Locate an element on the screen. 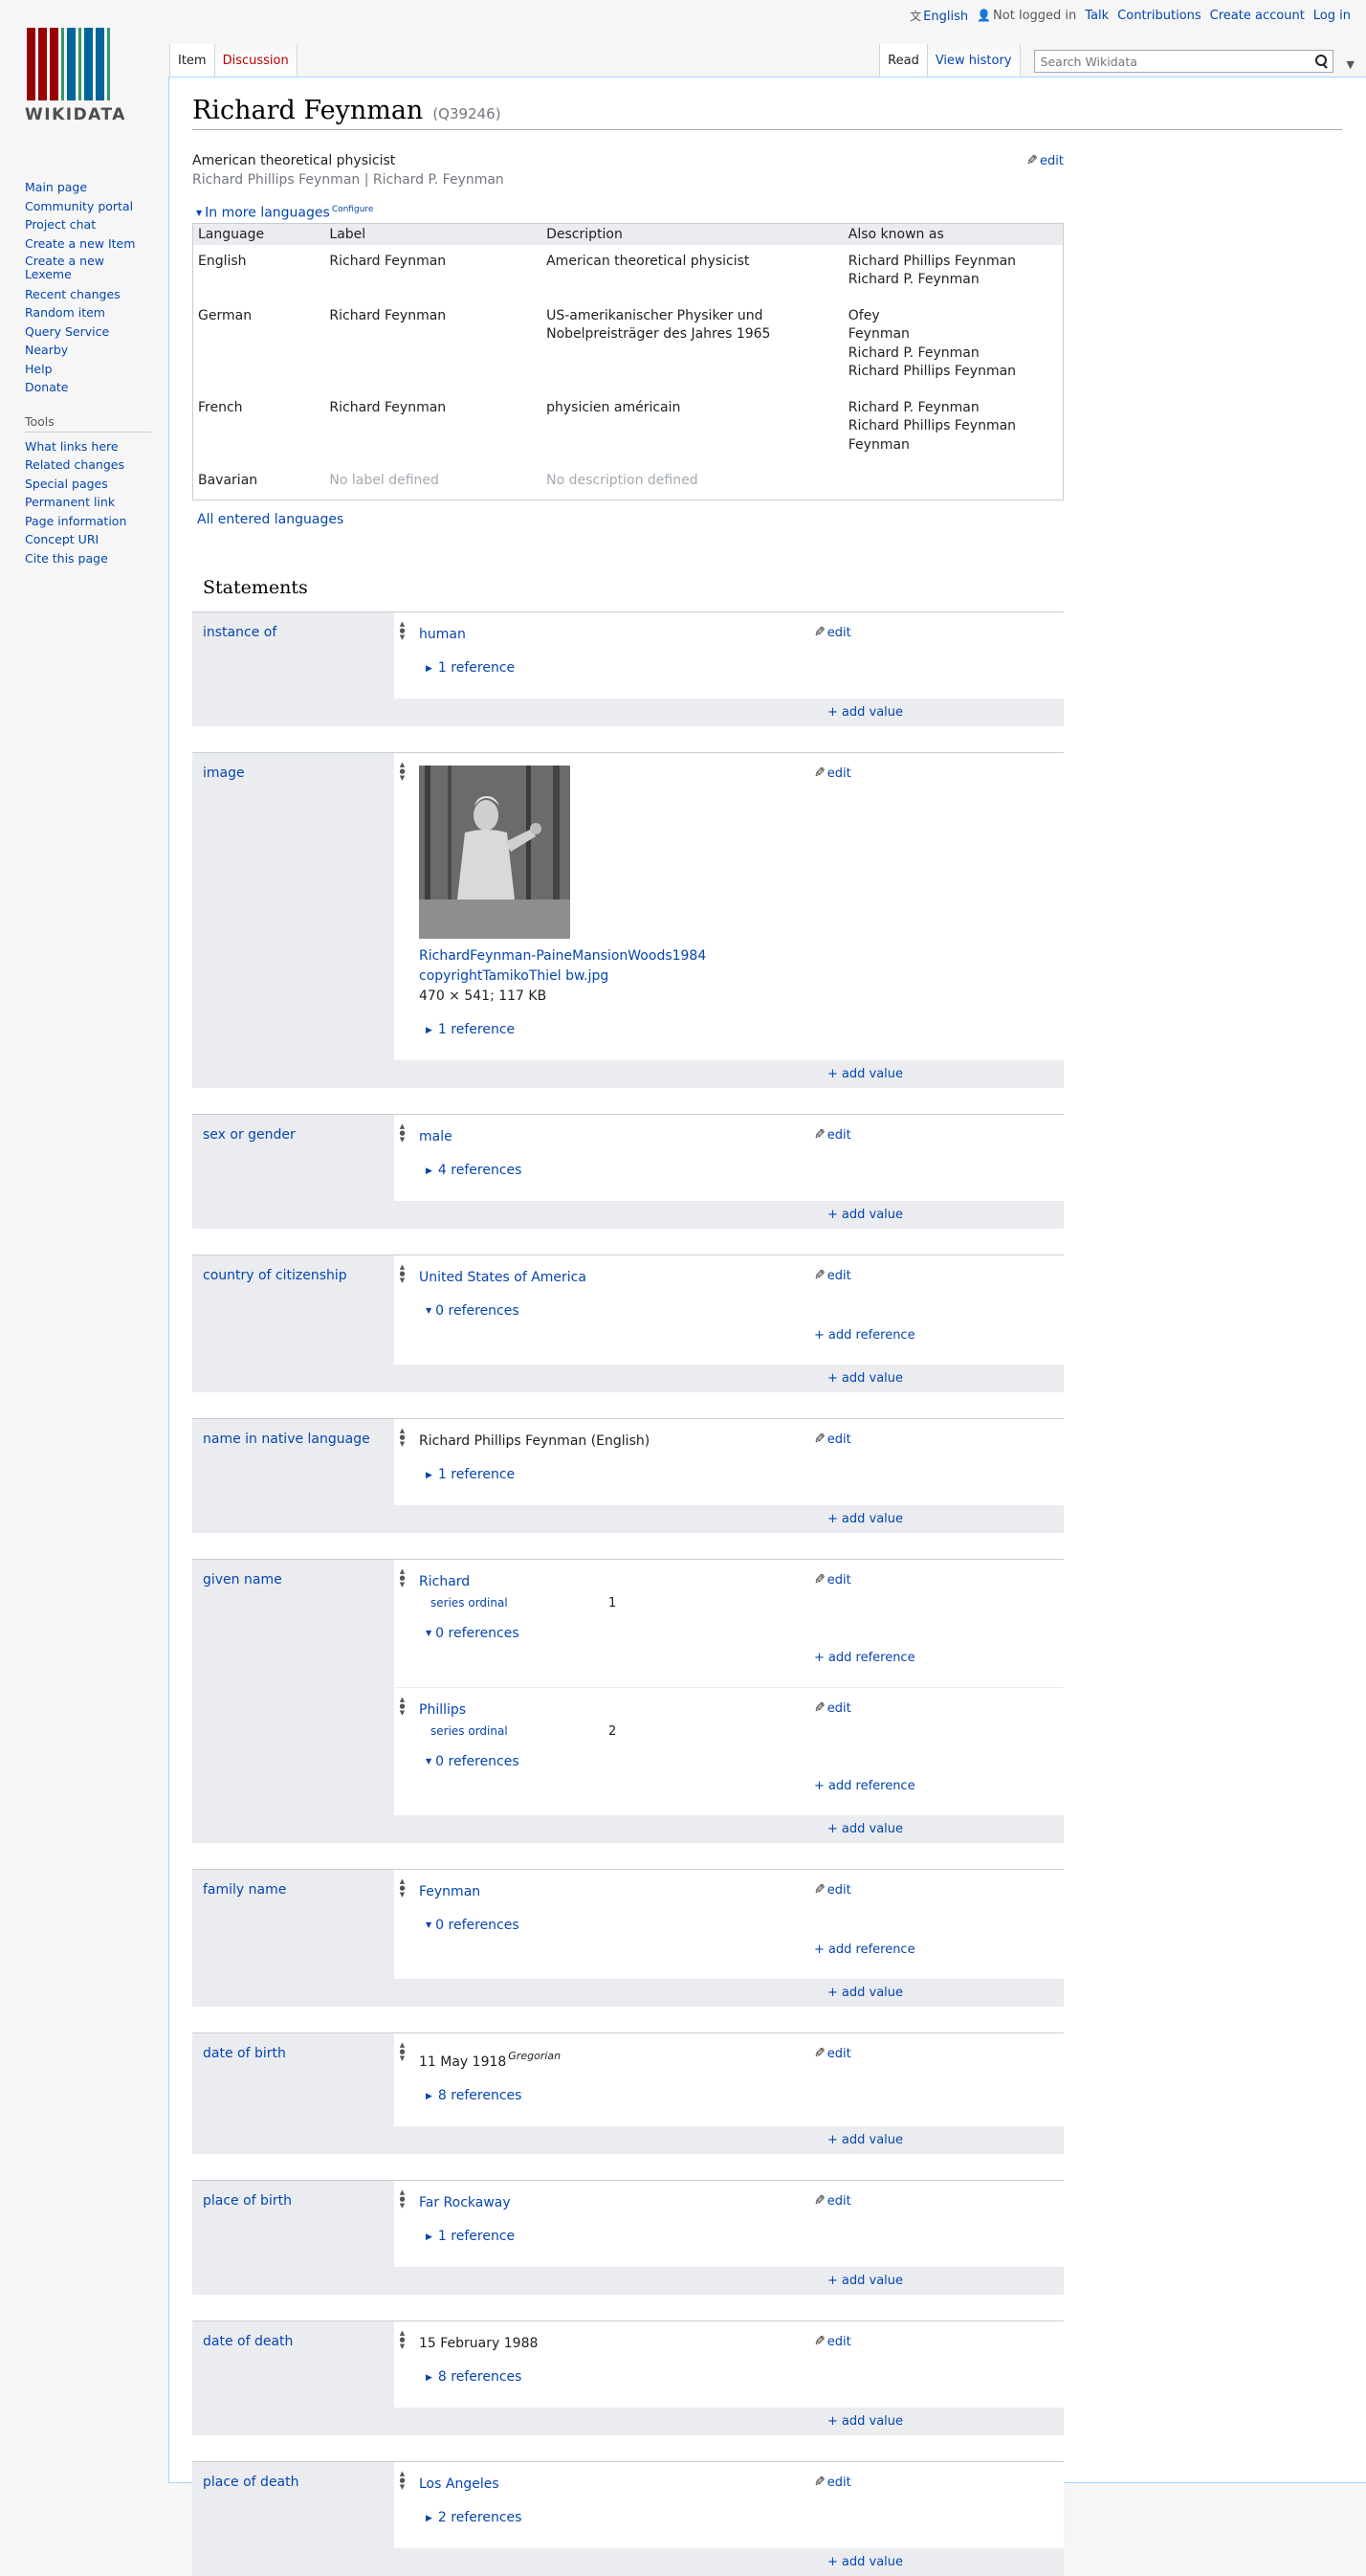 This screenshot has height=2576, width=1366. sidebar-tool-permanent-link: Permanent link is located at coordinates (88, 502).